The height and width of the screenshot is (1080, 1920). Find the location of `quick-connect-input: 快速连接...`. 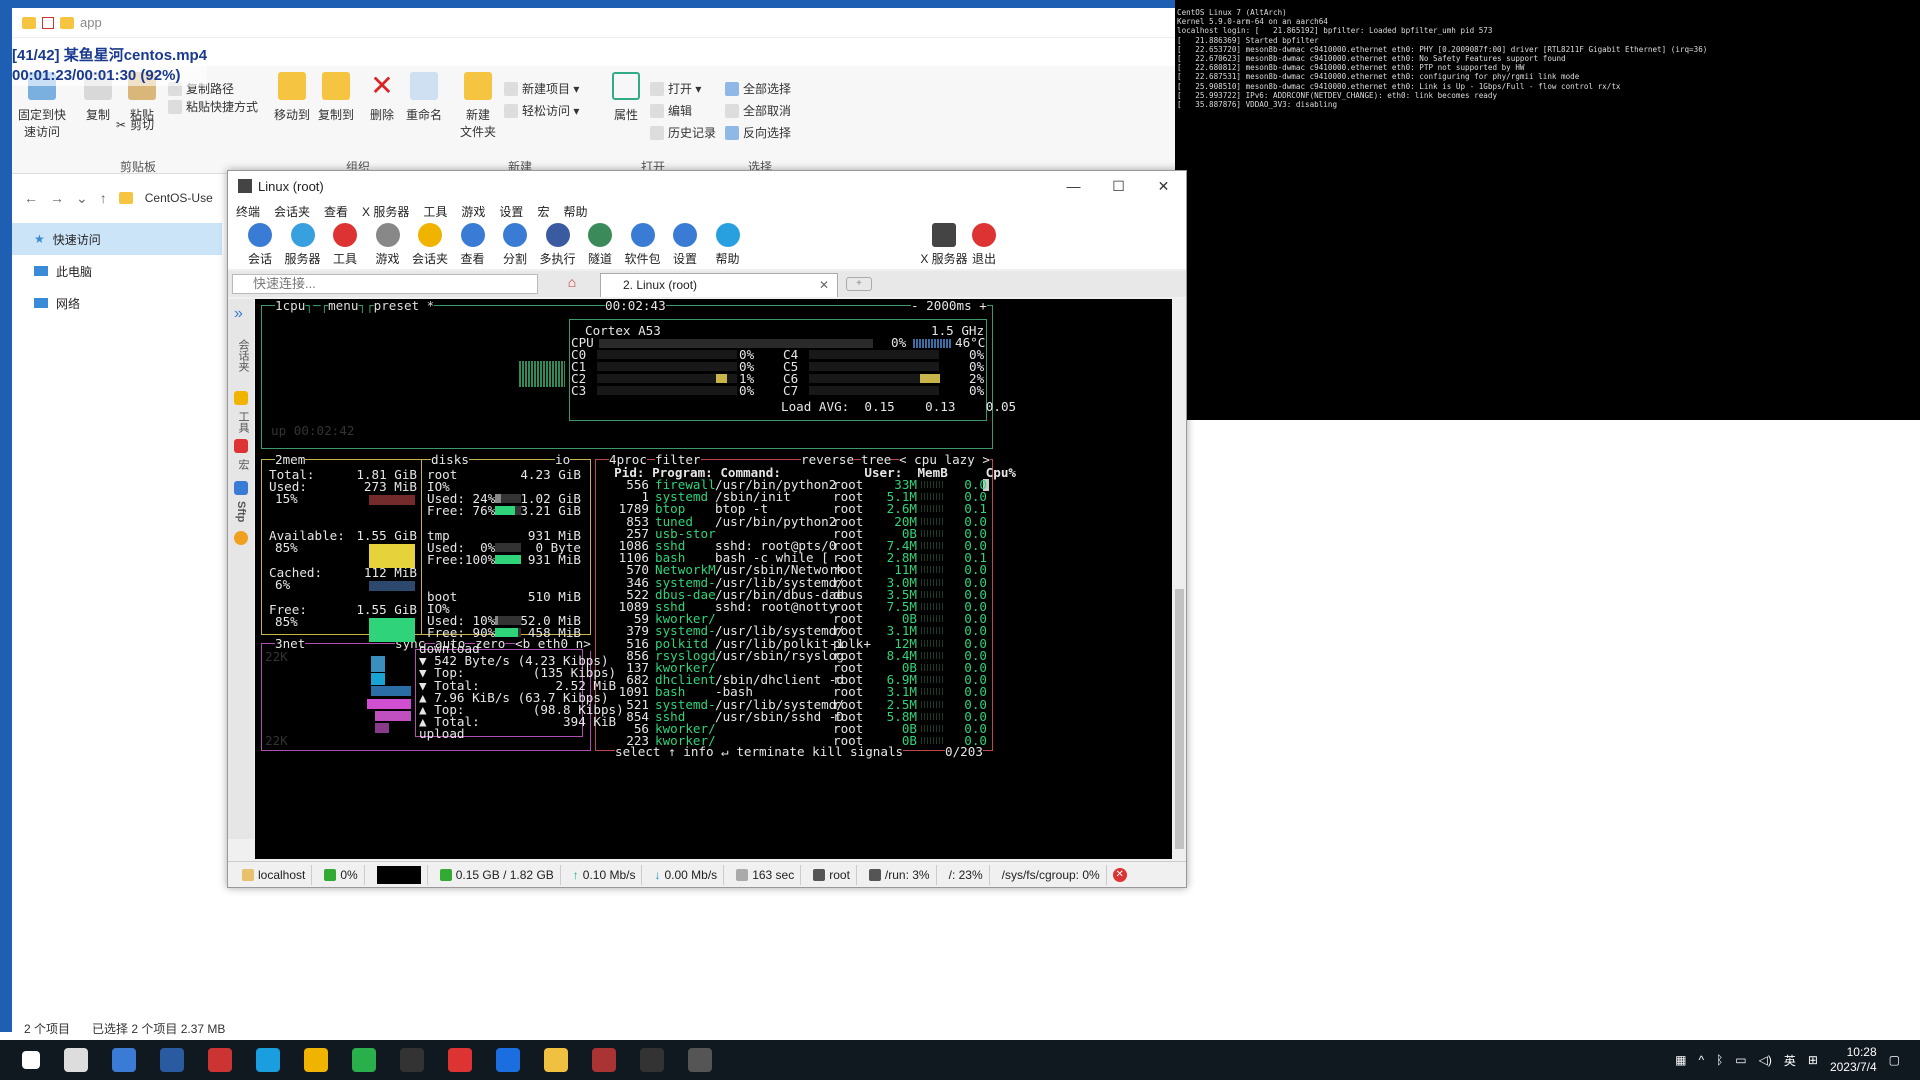

quick-connect-input: 快速连接... is located at coordinates (385, 284).